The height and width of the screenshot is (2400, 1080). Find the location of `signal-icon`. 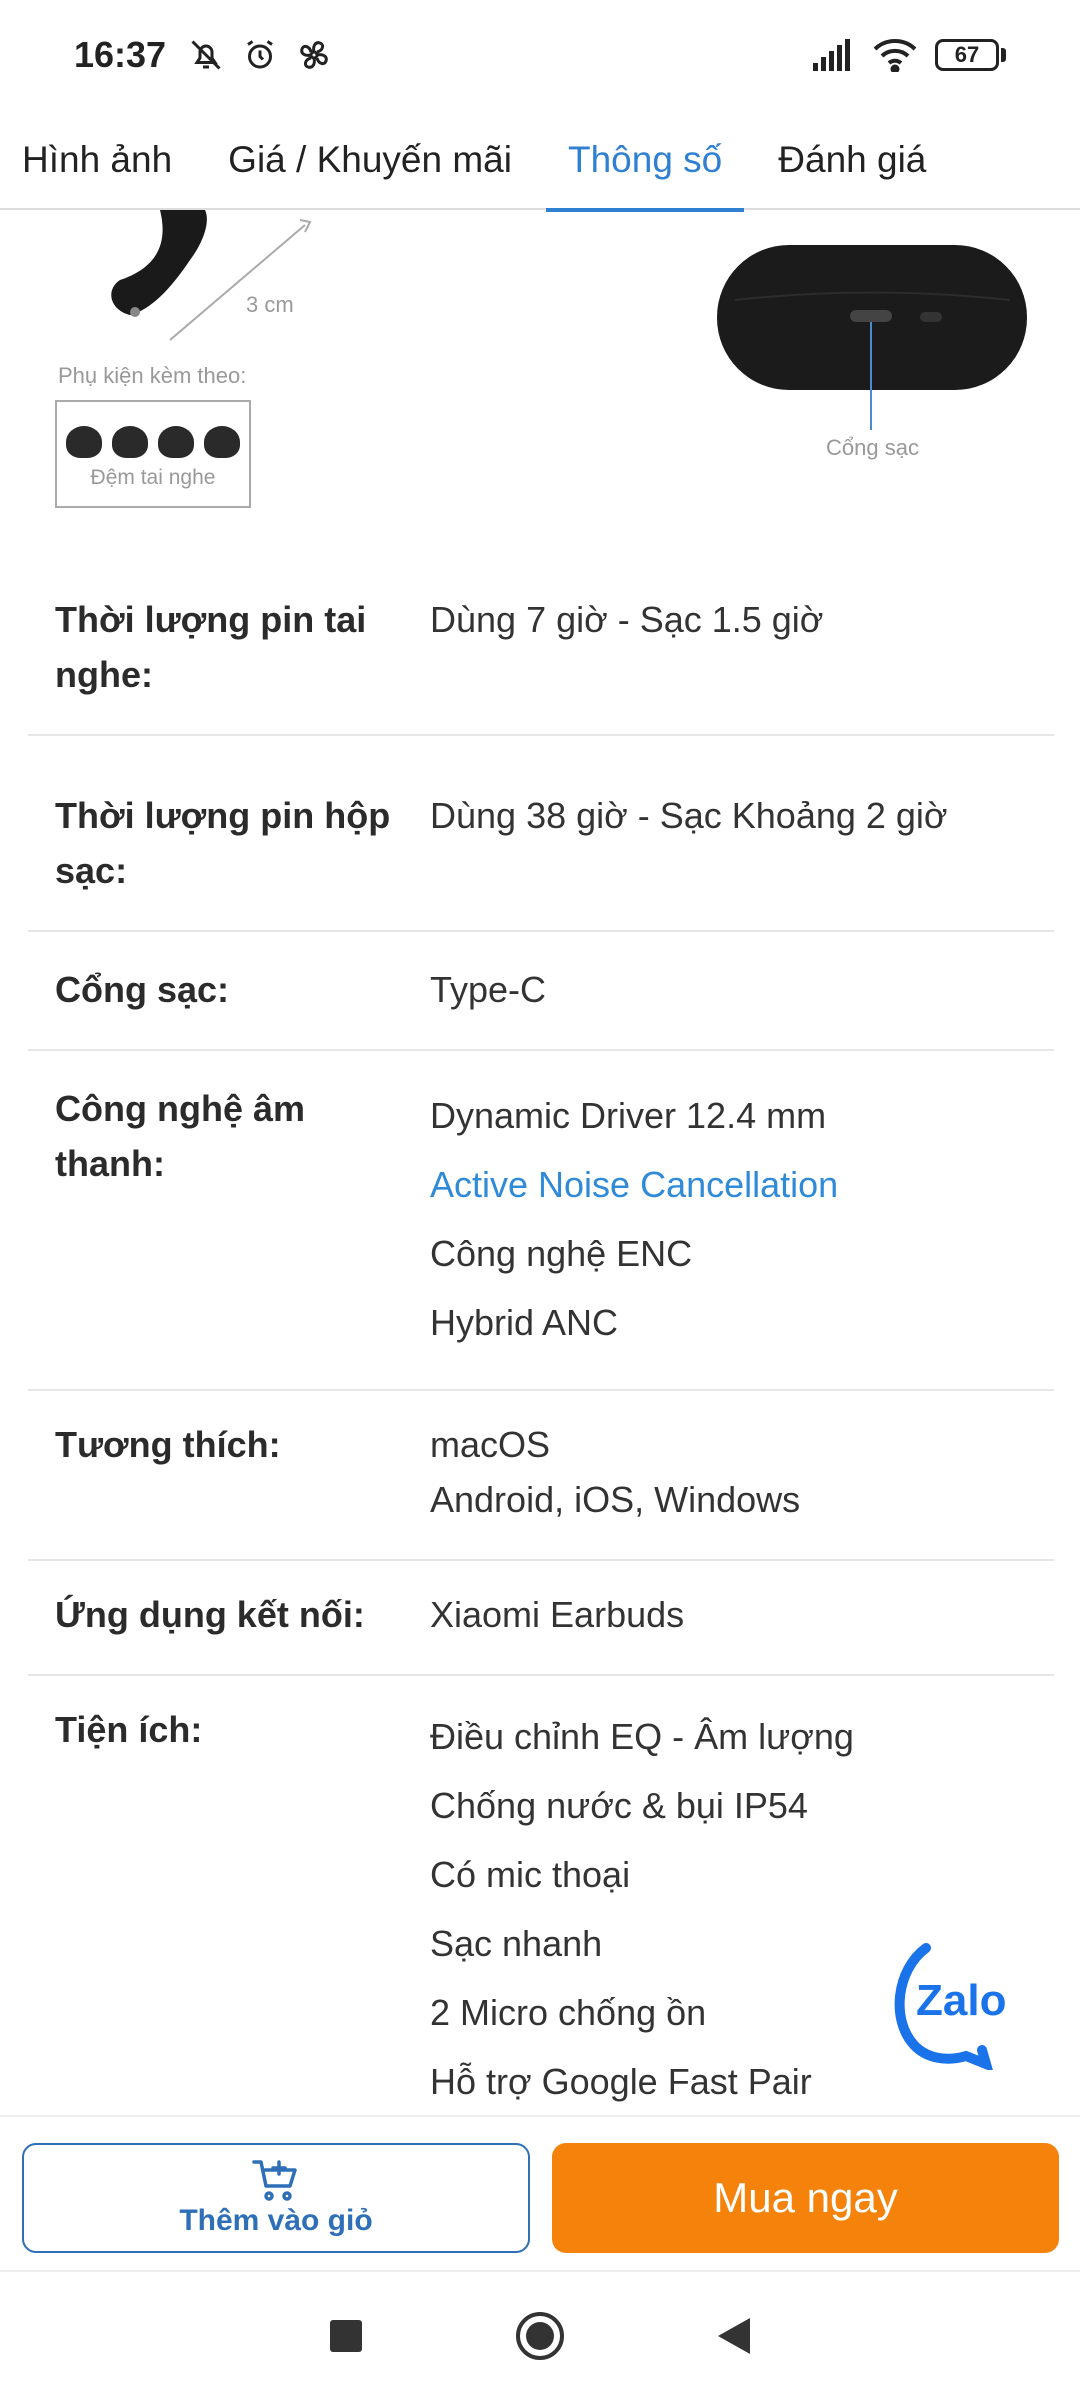

signal-icon is located at coordinates (831, 55).